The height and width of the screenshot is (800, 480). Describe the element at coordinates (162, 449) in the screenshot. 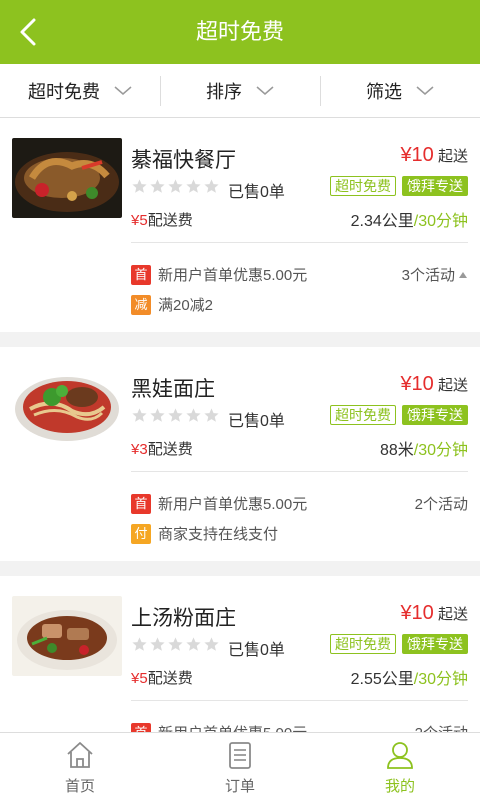

I see `delivery-fee: ¥3配送费` at that location.